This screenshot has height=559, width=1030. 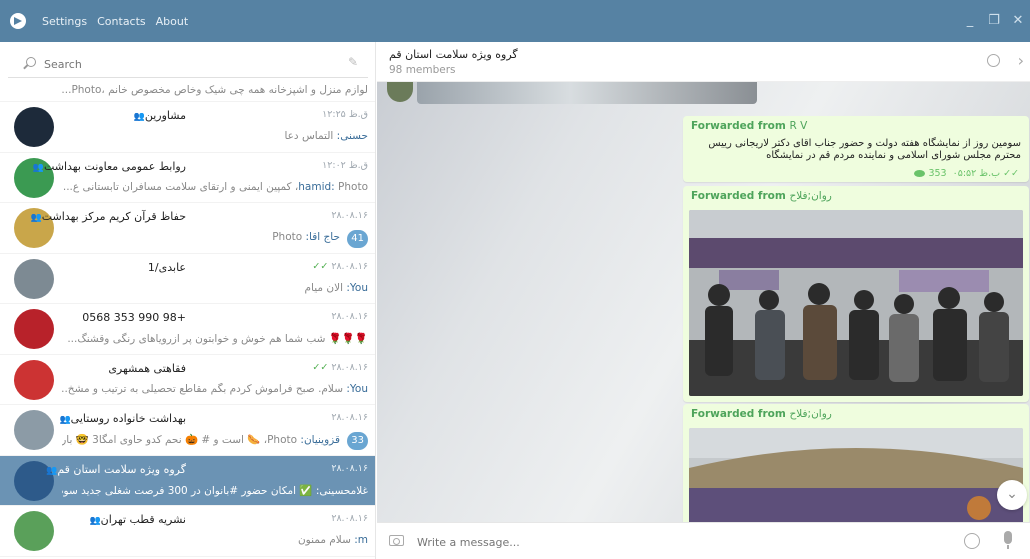 I want to click on restore-button: ❐, so click(x=994, y=21).